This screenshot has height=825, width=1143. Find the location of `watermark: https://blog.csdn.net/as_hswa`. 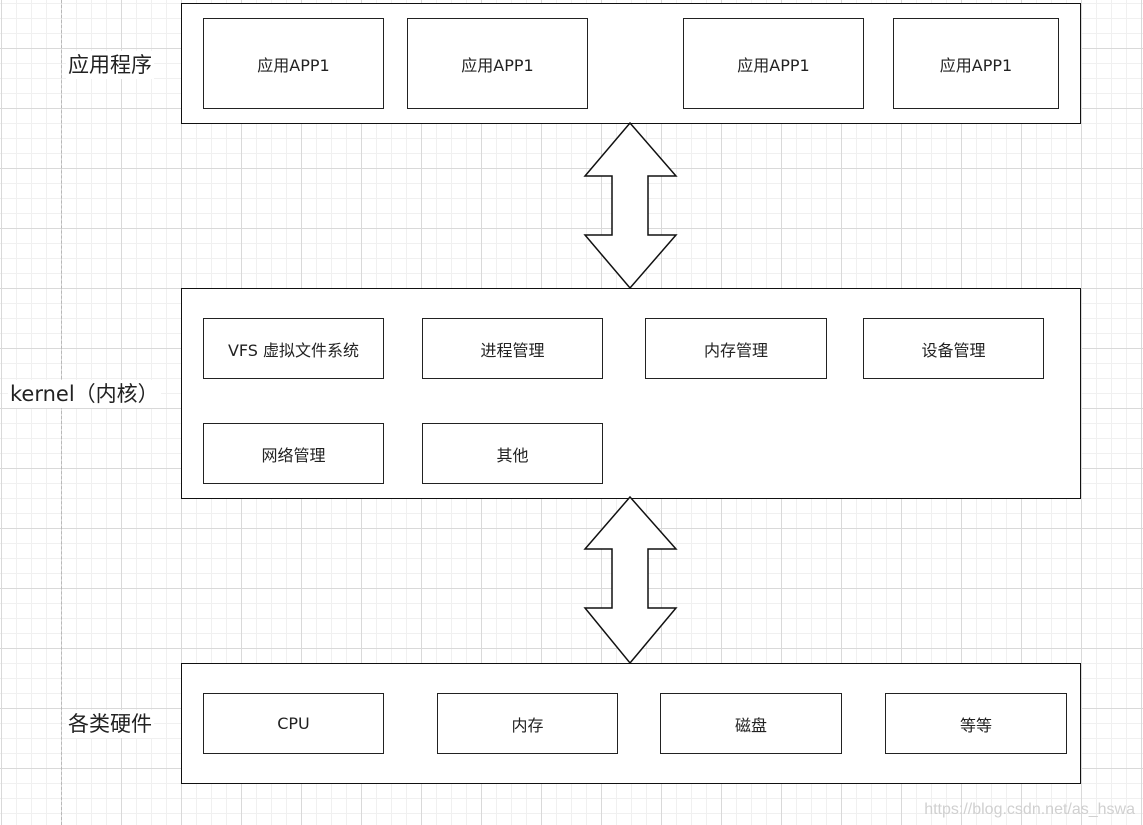

watermark: https://blog.csdn.net/as_hswa is located at coordinates (1029, 809).